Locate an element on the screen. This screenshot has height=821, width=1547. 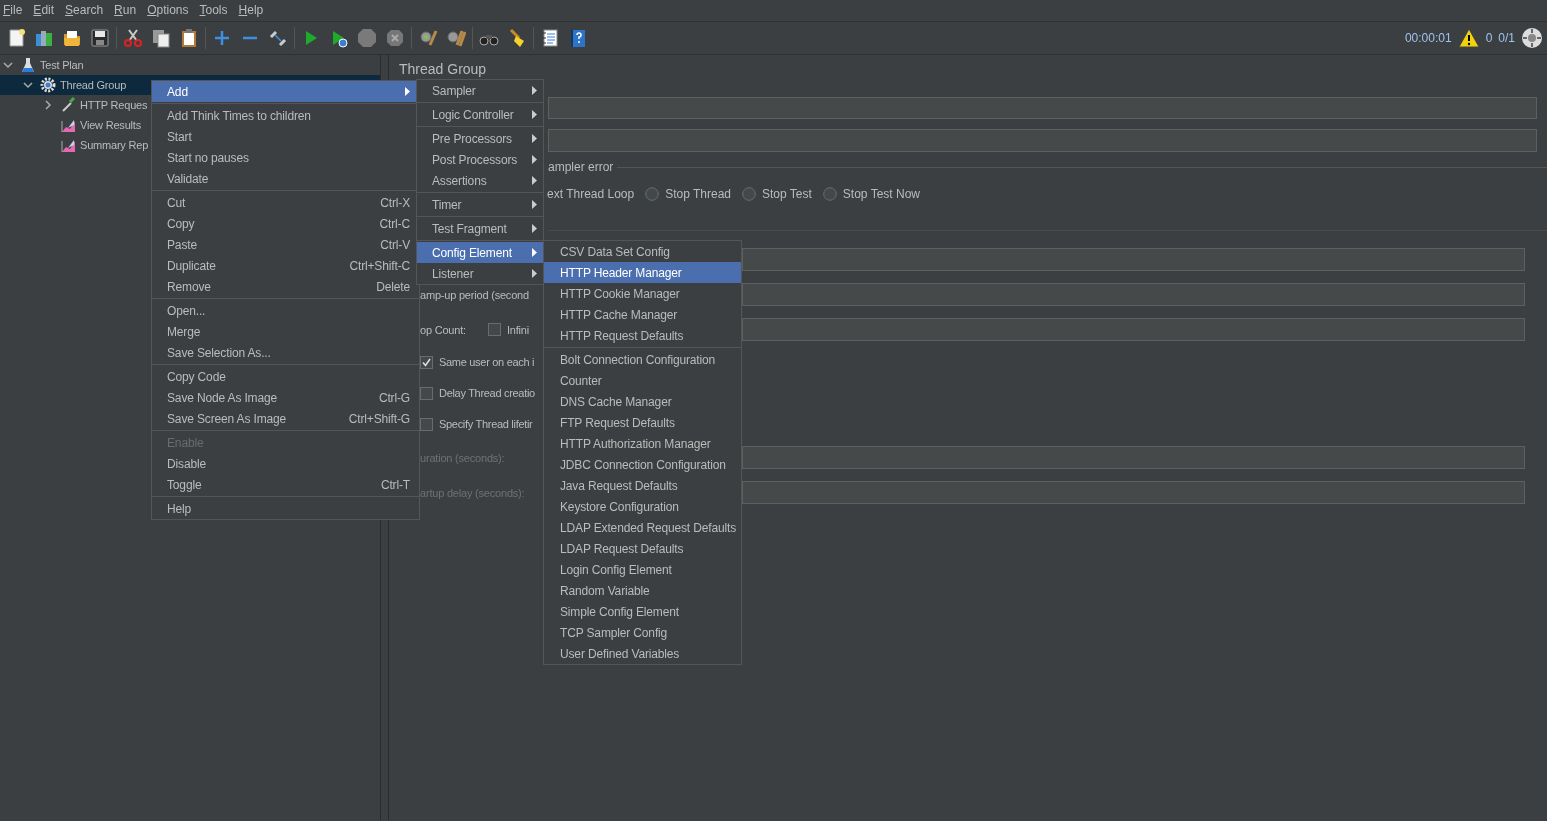
panel-title: Thread Group is located at coordinates (443, 70).